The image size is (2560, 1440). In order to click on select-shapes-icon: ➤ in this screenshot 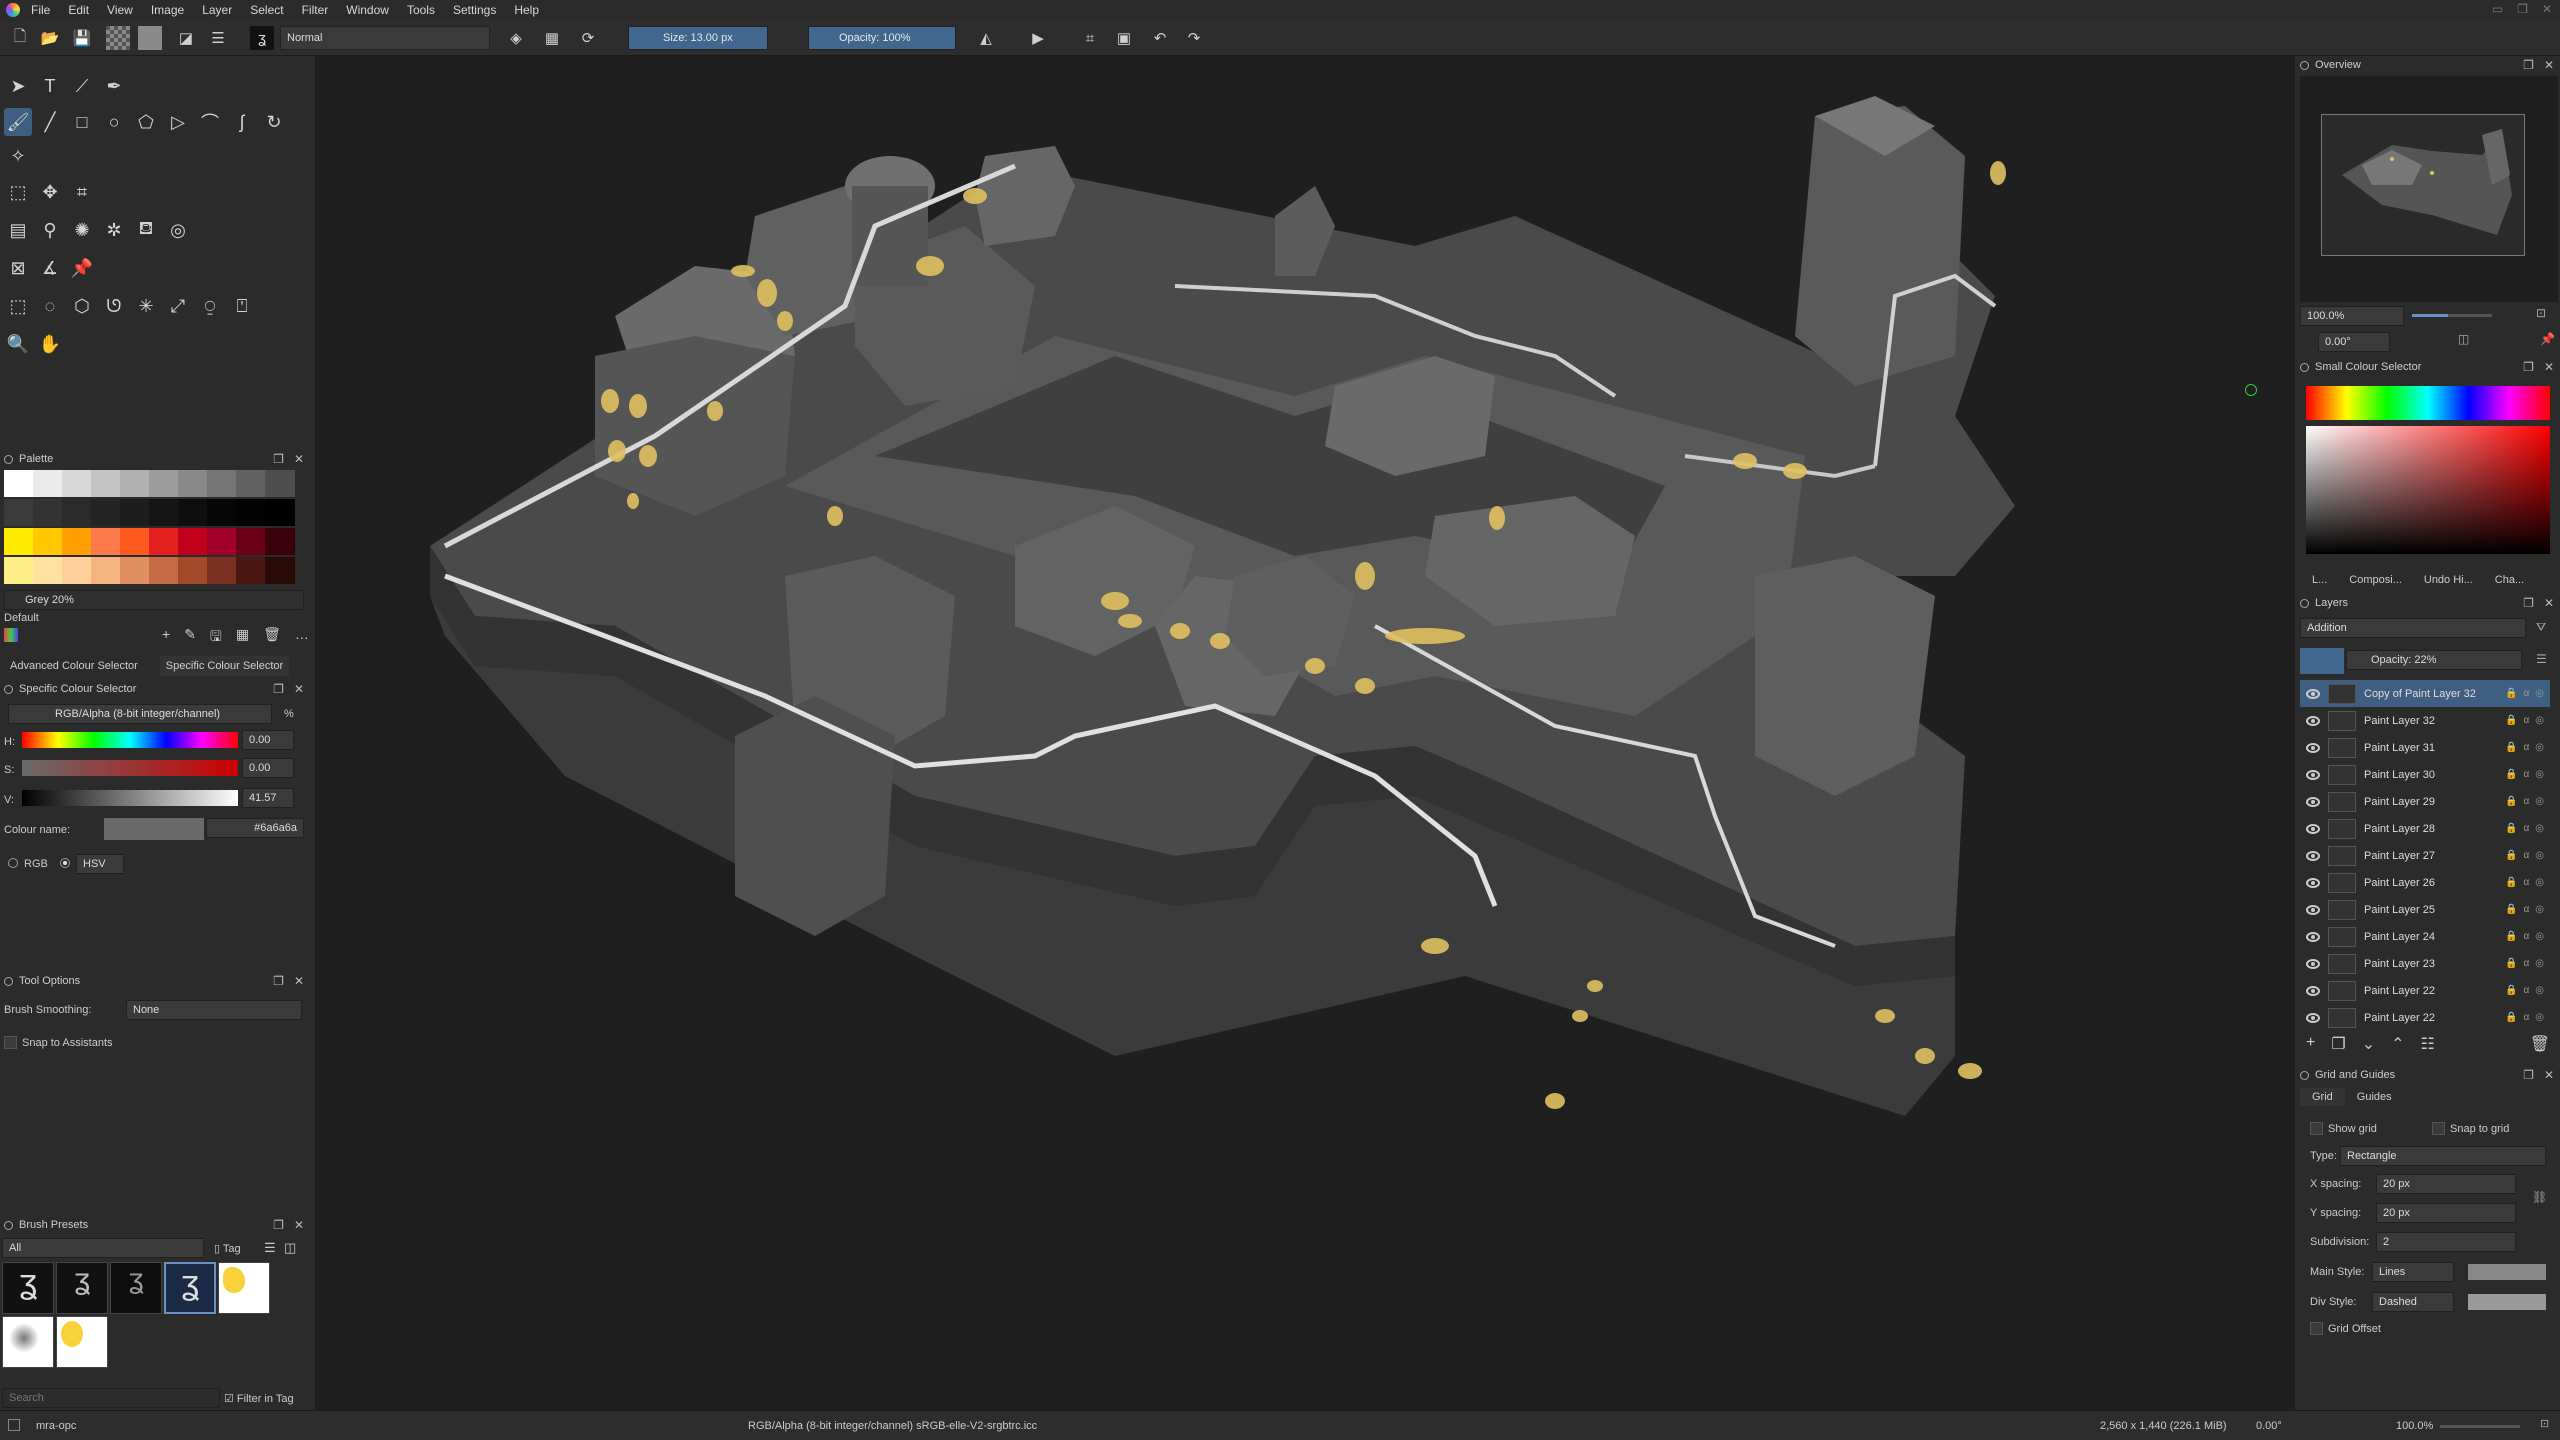, I will do `click(18, 86)`.